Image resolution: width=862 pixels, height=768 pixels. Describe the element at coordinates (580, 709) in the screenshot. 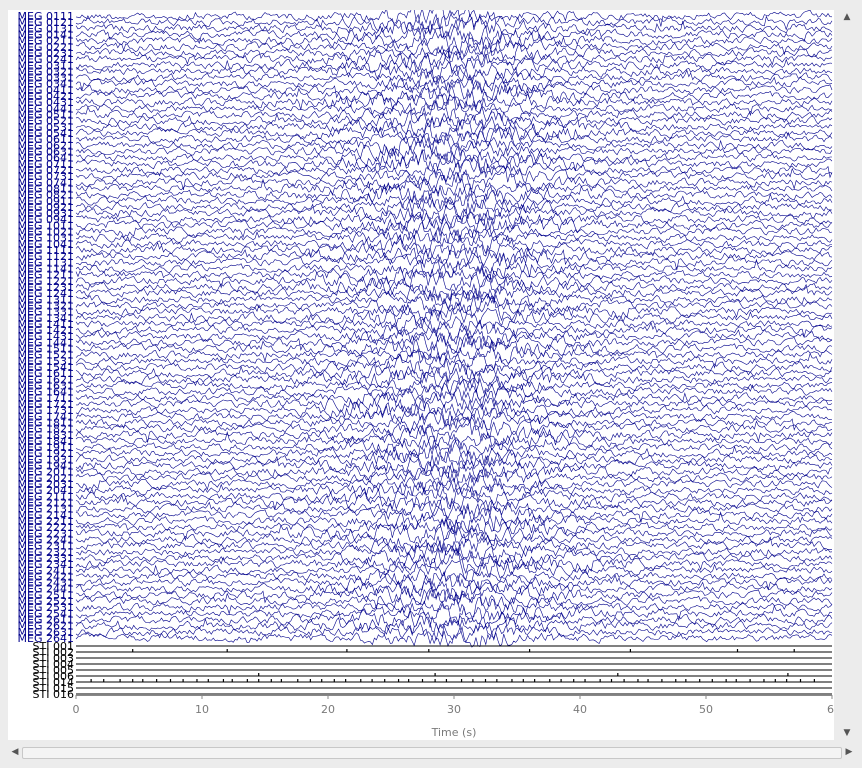

I see `x-tick-label: 40` at that location.